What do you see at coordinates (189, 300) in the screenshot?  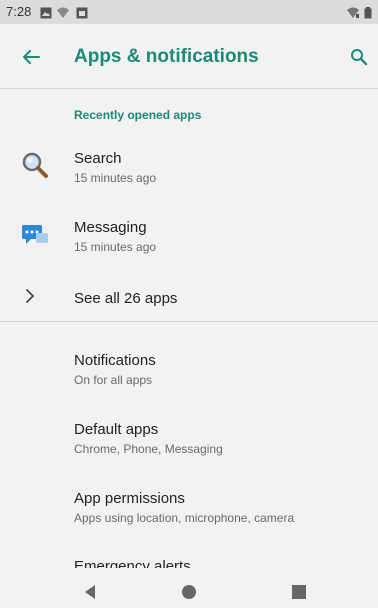 I see `see-all-apps-row: See all 26 apps` at bounding box center [189, 300].